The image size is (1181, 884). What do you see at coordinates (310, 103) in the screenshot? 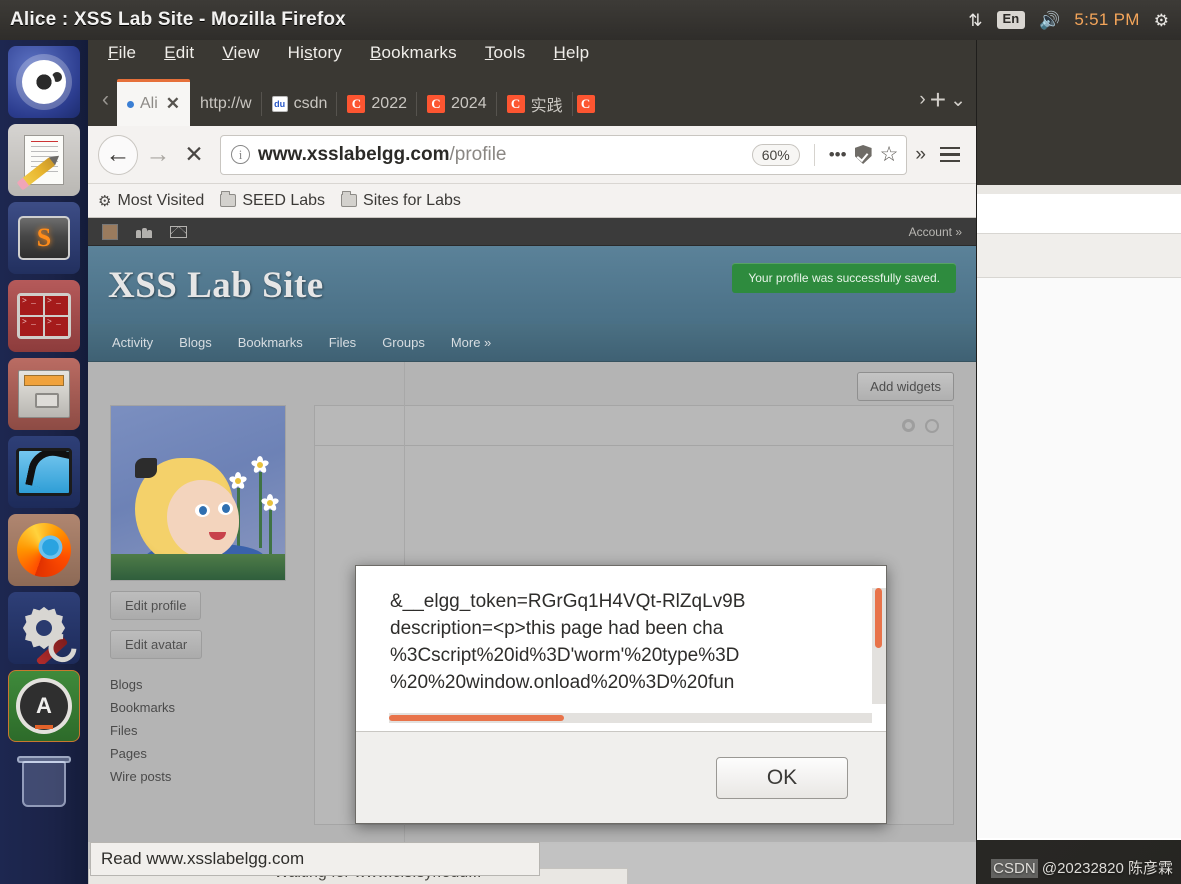
I see `tab-label: csdn` at bounding box center [310, 103].